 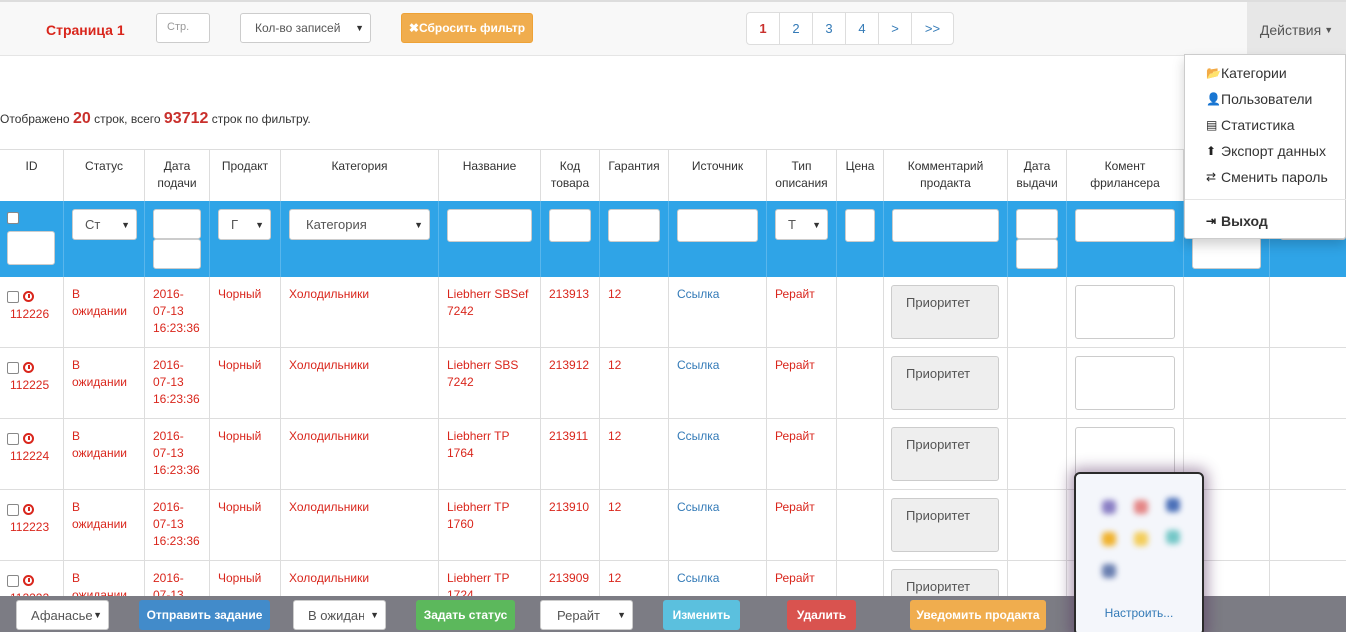 I want to click on assignee-value: Афанасьев, so click(x=62, y=615).